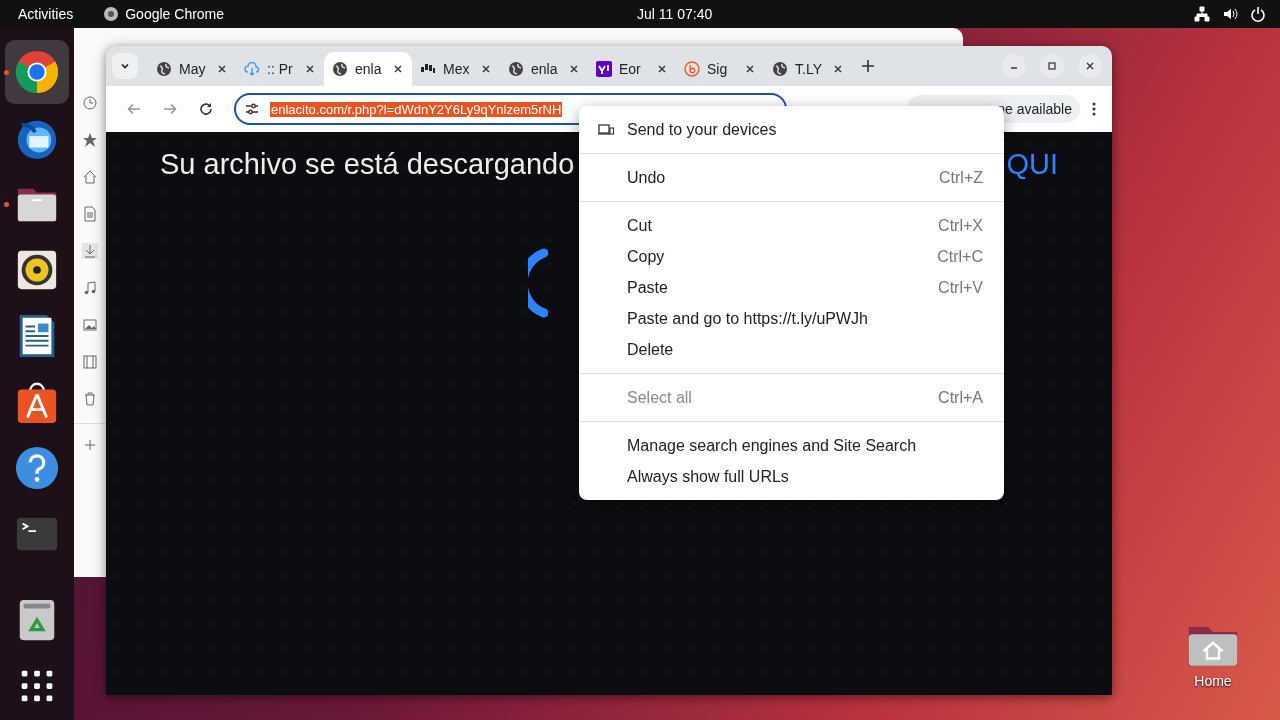 The image size is (1280, 720). Describe the element at coordinates (791, 287) in the screenshot. I see `menu-item: Paste Ctrl+V` at that location.